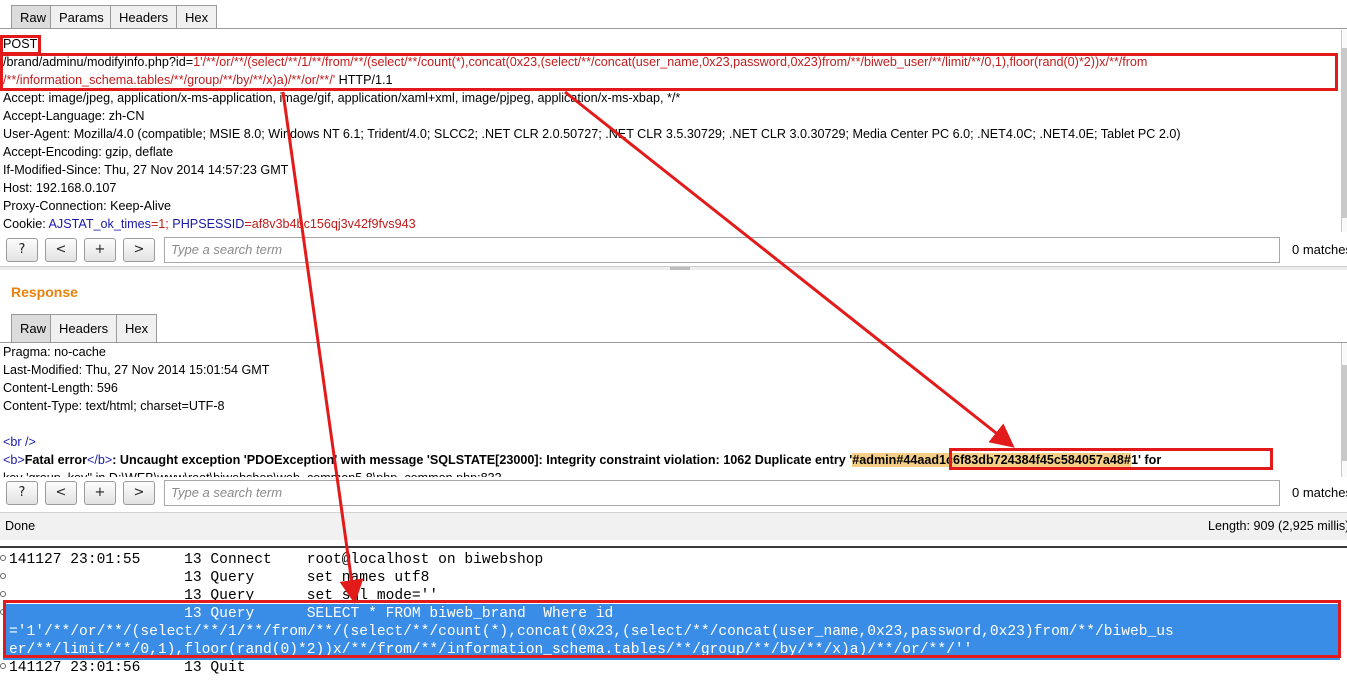  Describe the element at coordinates (22, 493) in the screenshot. I see `response-help-button: ?` at that location.